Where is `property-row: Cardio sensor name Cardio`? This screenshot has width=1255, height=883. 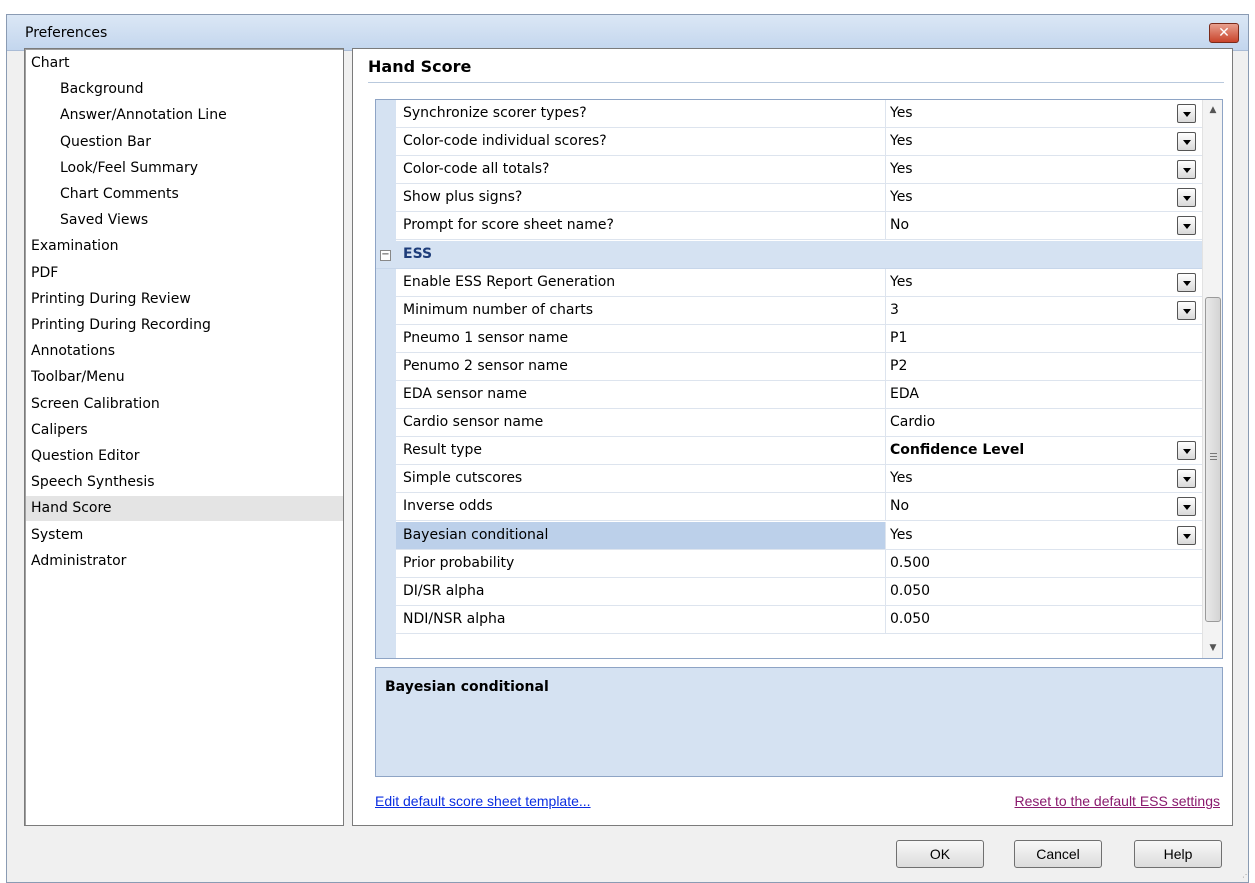 property-row: Cardio sensor name Cardio is located at coordinates (799, 423).